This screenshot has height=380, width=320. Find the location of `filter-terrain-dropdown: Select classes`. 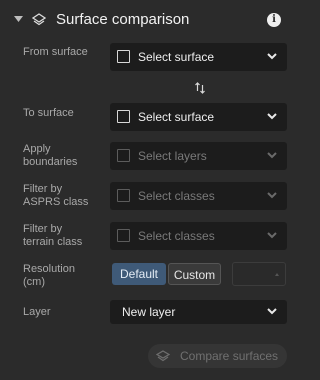

filter-terrain-dropdown: Select classes is located at coordinates (198, 236).